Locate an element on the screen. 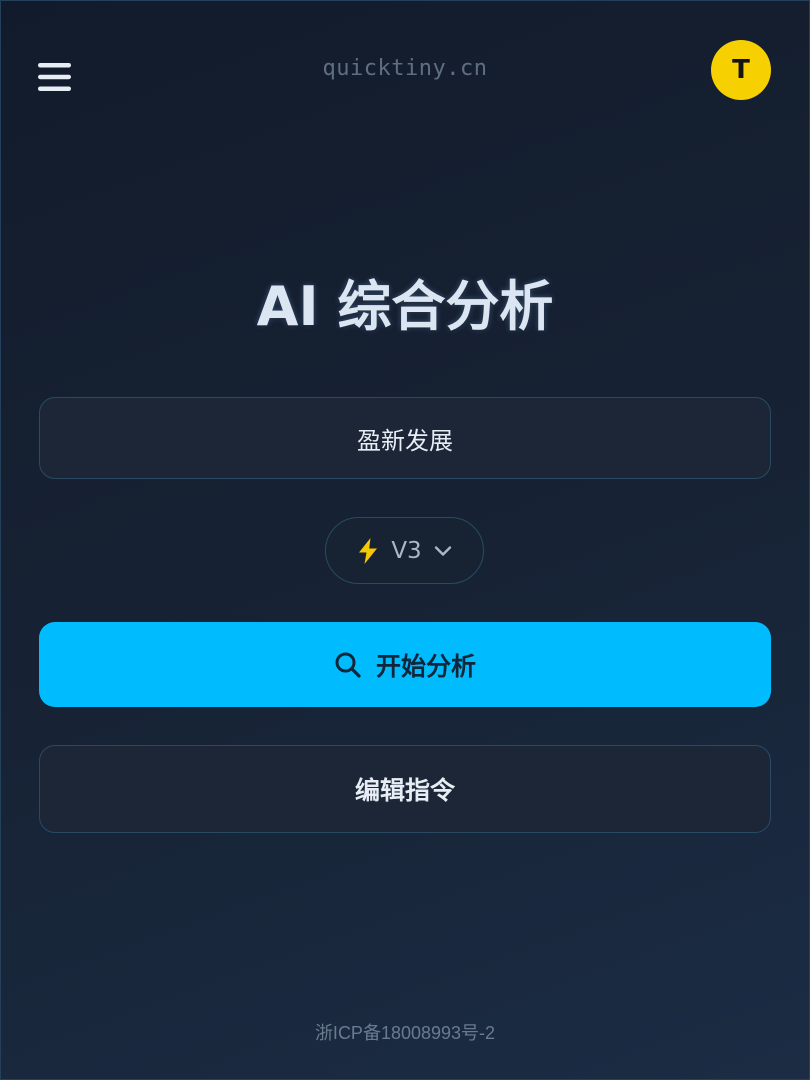 The image size is (810, 1080). model-selector: V3 is located at coordinates (404, 550).